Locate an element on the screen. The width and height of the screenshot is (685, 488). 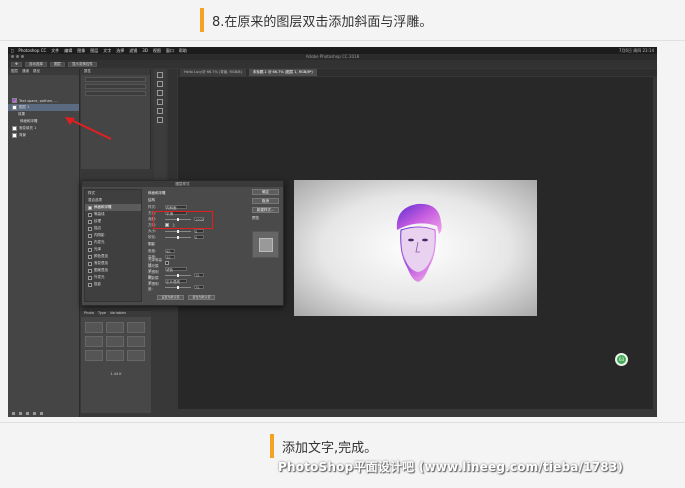
menu-item: 图层 is located at coordinates (94, 51).